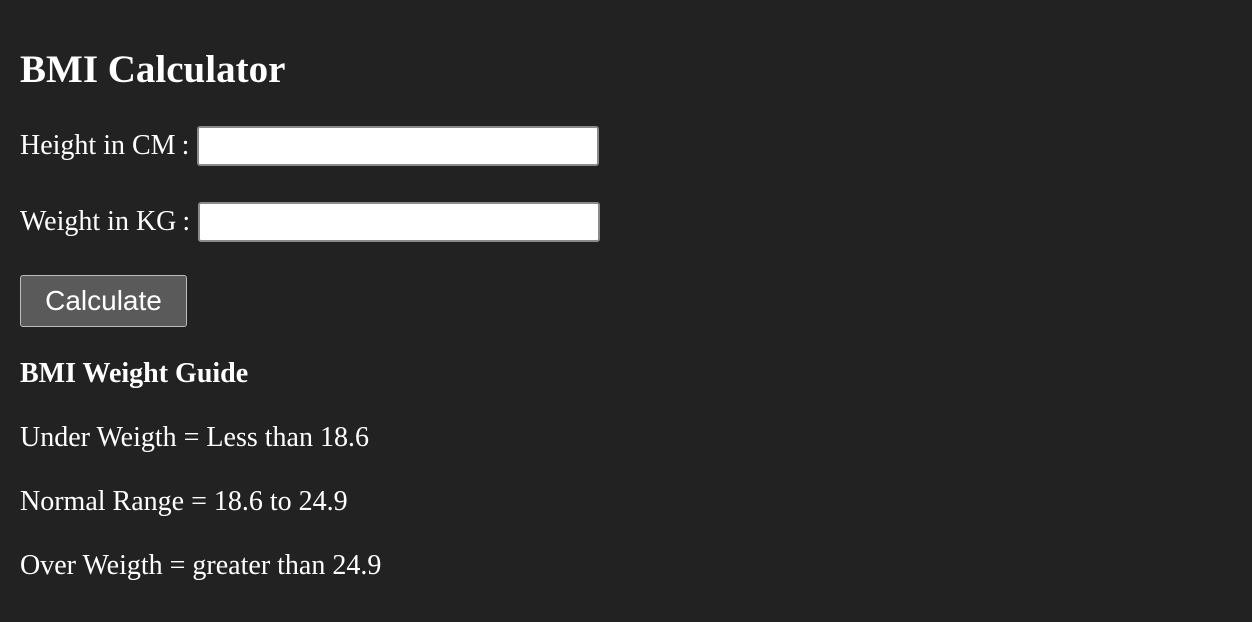 The height and width of the screenshot is (622, 1252). I want to click on weight-row: Weight in KG :, so click(310, 222).